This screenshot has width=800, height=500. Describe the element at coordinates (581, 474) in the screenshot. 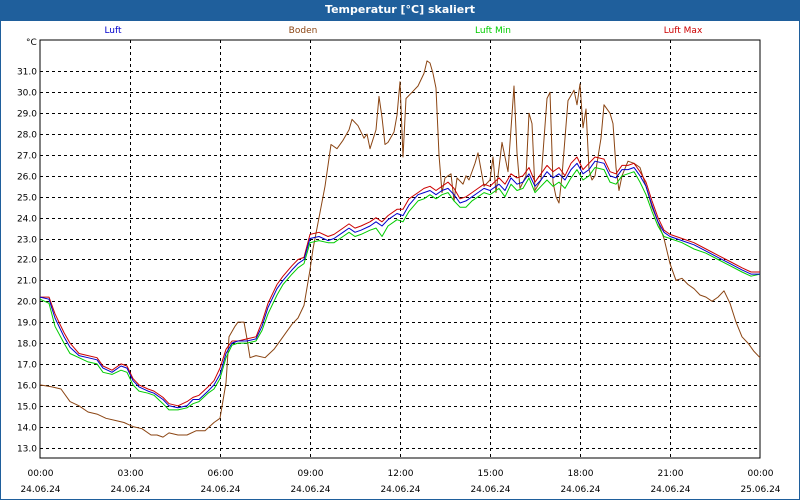

I see `x-tick-time-label: 18:00` at that location.